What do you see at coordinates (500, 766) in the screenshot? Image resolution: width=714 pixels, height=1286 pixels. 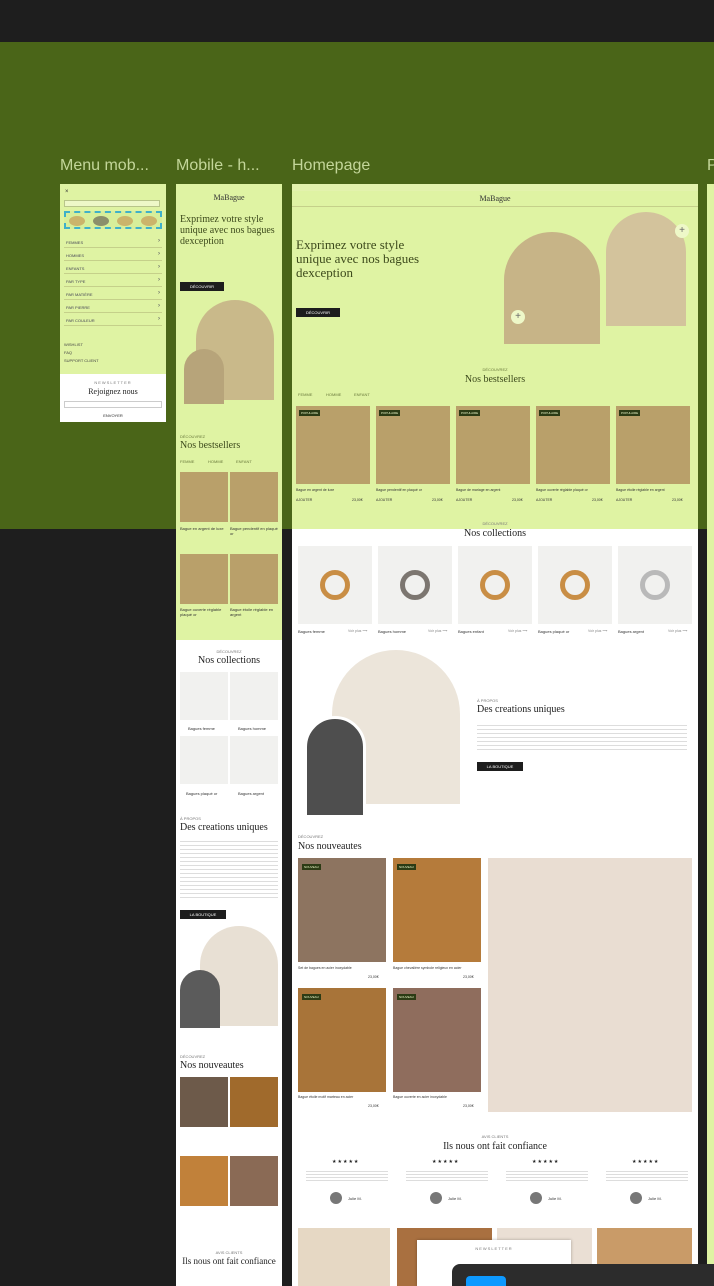 I see `hp-about-cta: LA BOUTIQUE` at bounding box center [500, 766].